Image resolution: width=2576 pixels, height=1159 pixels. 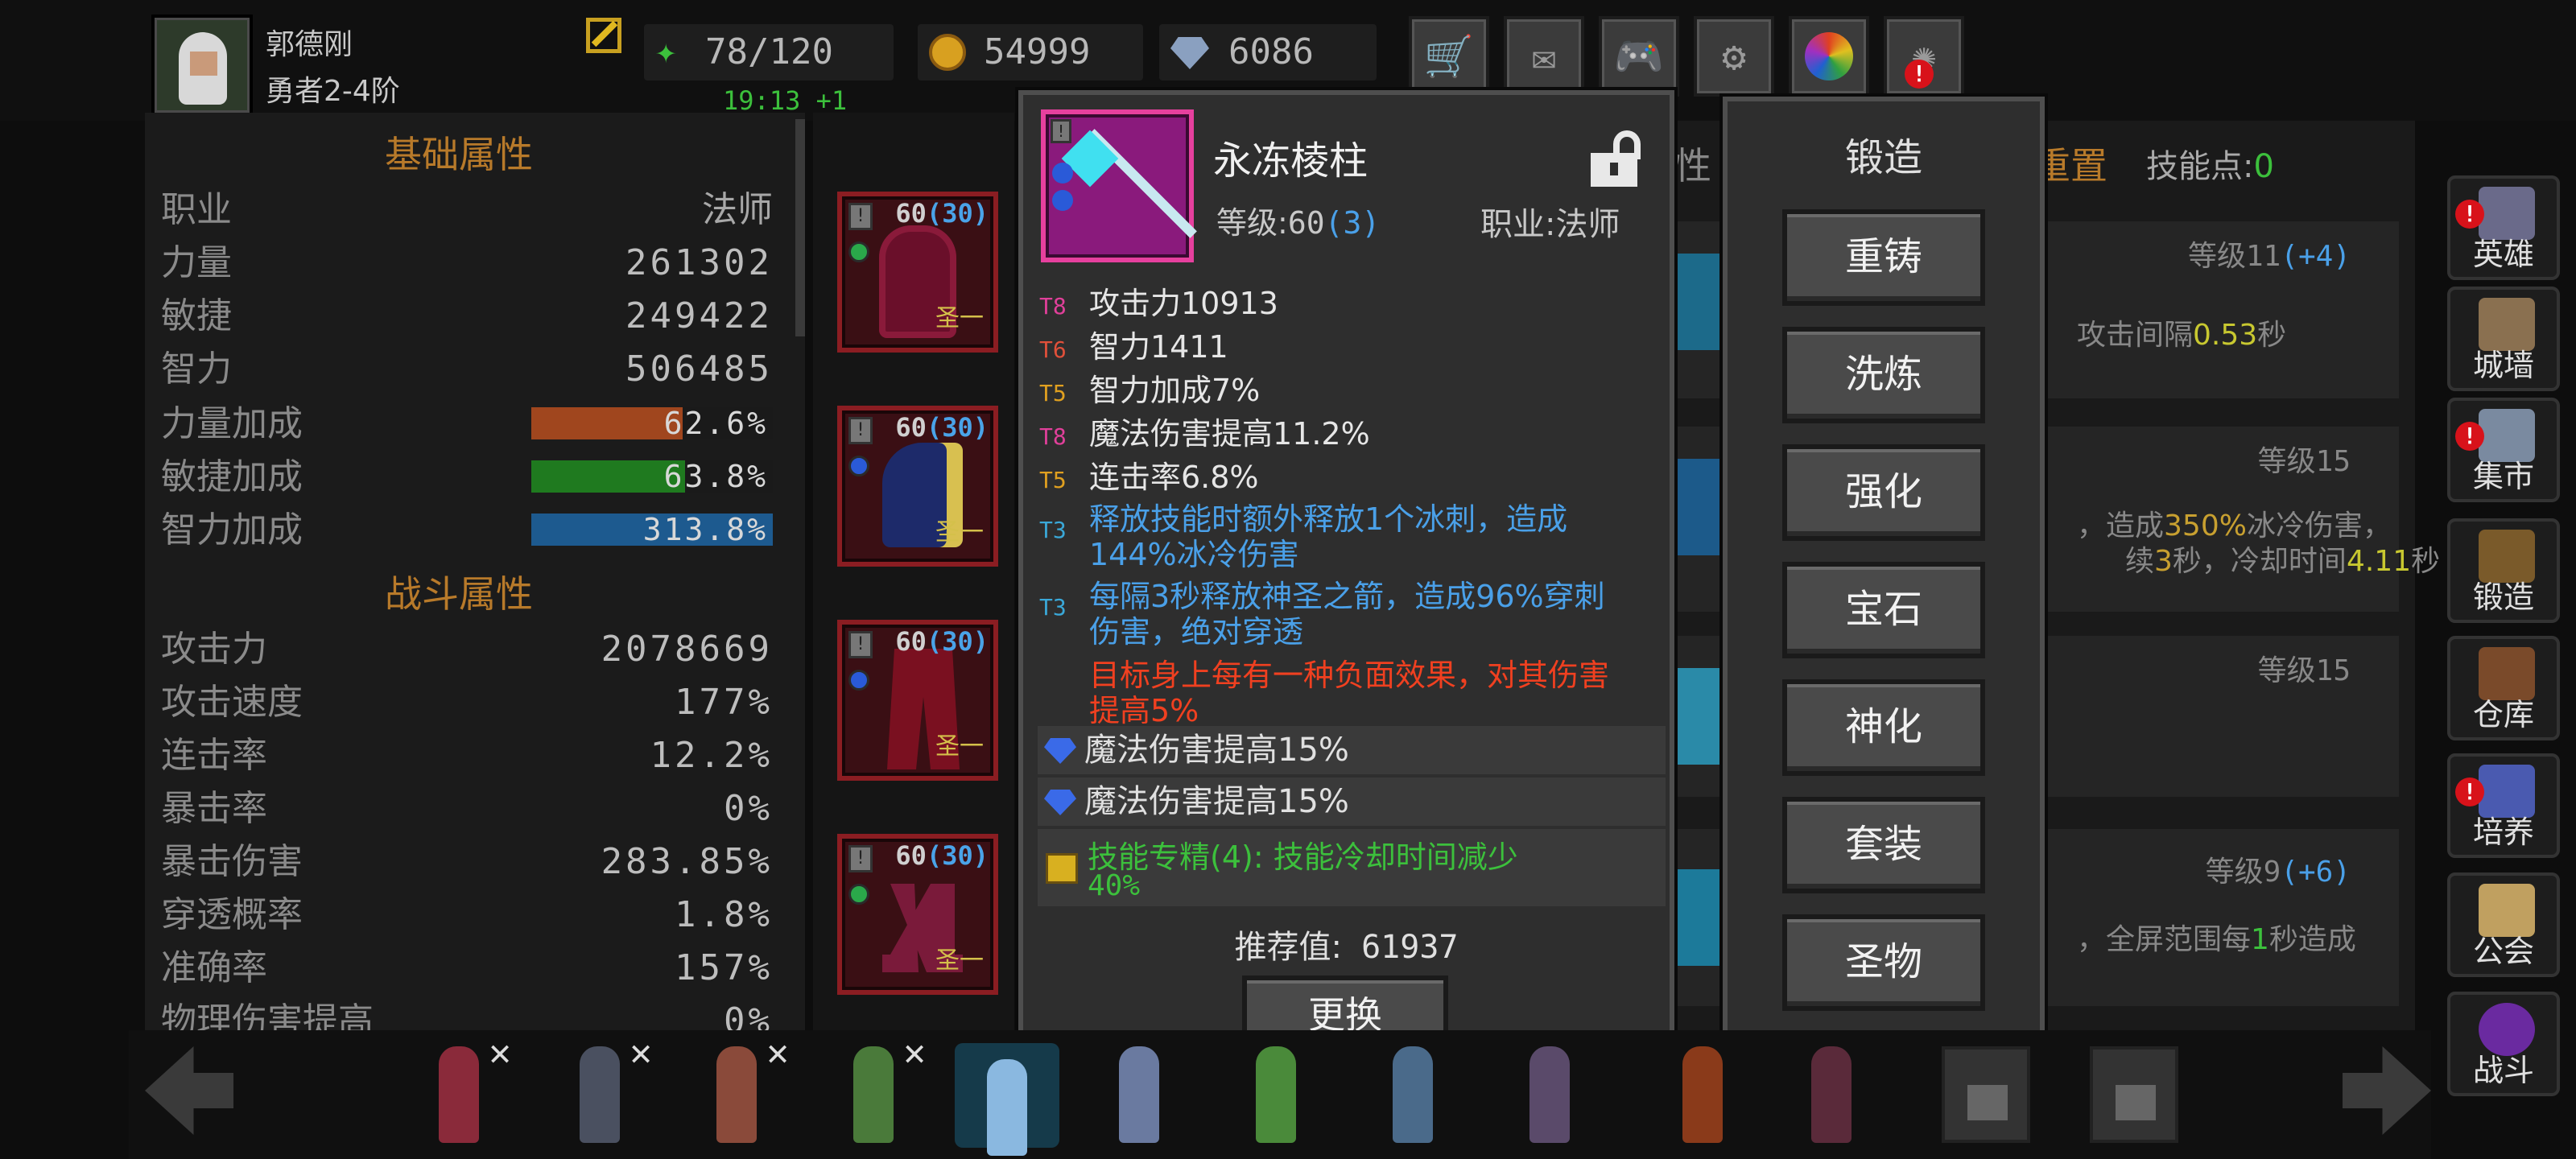 I want to click on basic-attributes-title: 基础属性, so click(x=459, y=154).